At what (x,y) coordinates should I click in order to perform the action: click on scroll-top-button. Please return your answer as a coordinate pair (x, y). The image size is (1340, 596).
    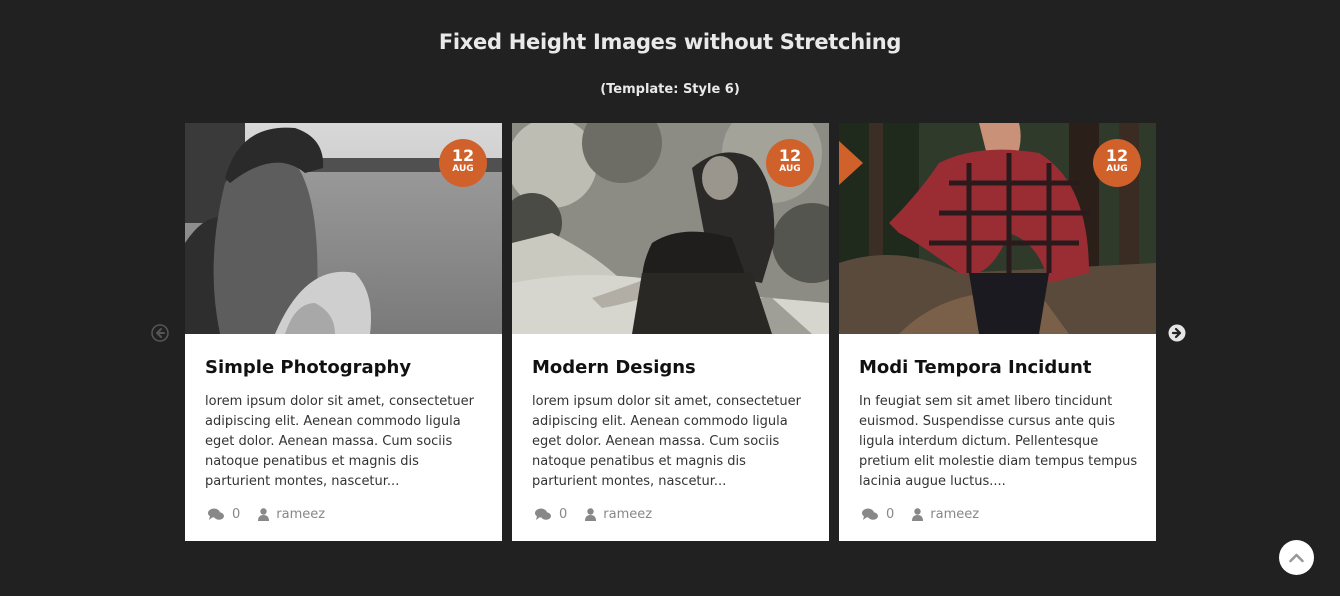
    Looking at the image, I should click on (1296, 557).